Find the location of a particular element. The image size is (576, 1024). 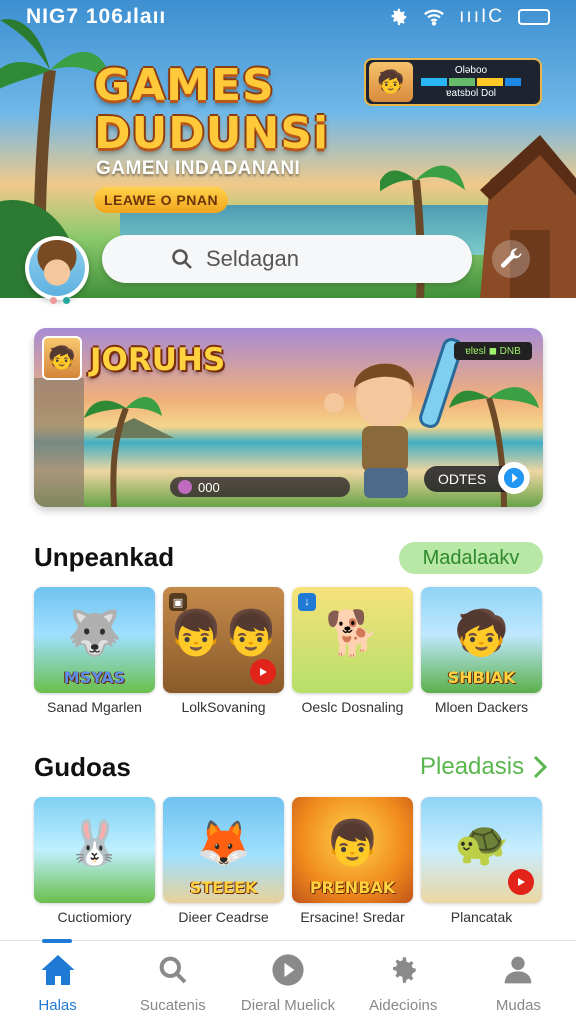

game-card: 🐺 MSYAS Sanad Mgarlen is located at coordinates (94, 651).